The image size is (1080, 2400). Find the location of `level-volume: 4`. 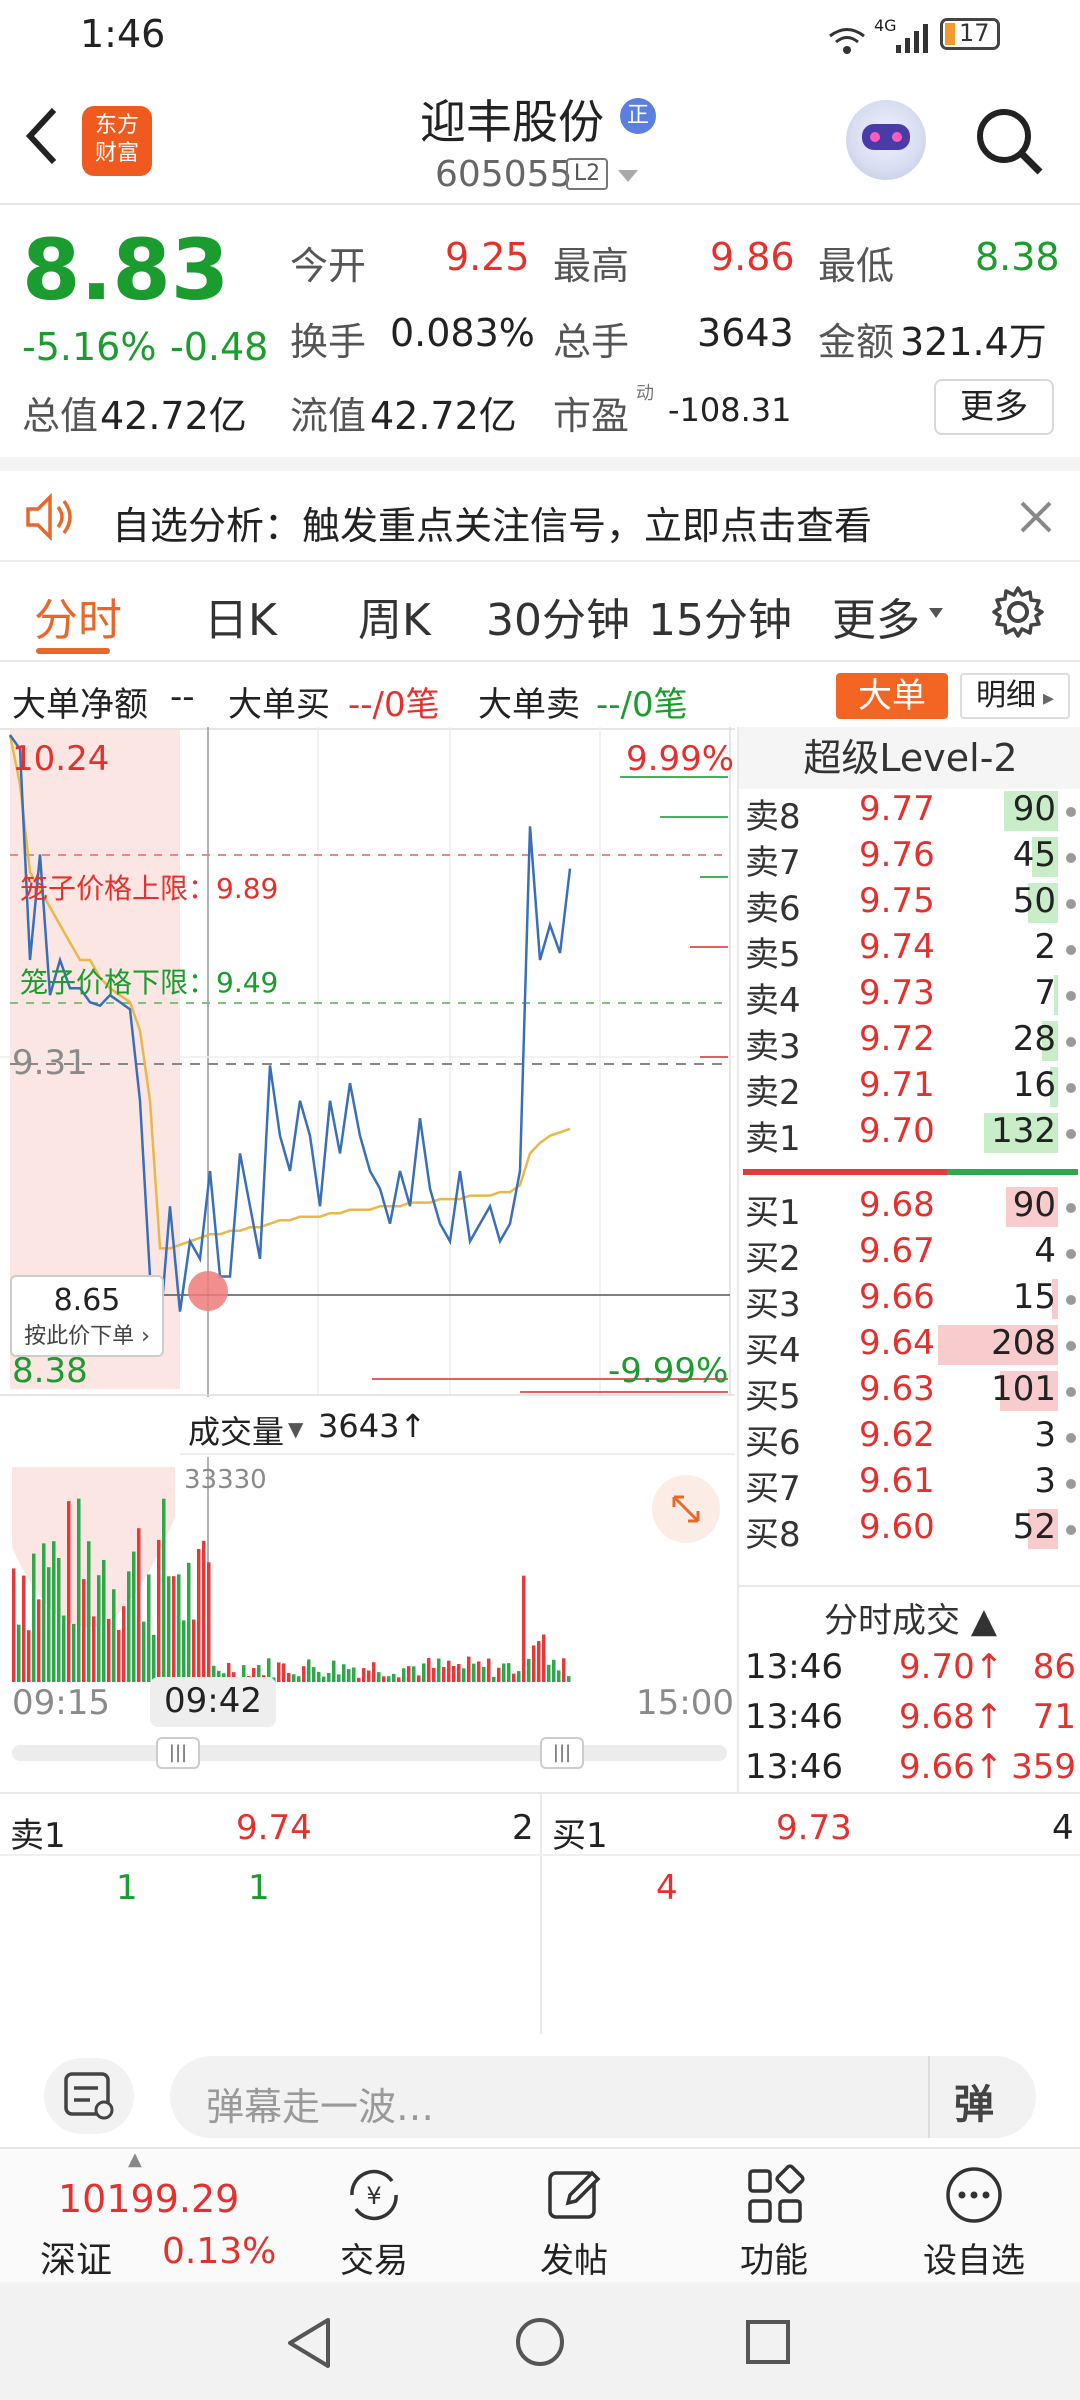

level-volume: 4 is located at coordinates (1045, 1251).